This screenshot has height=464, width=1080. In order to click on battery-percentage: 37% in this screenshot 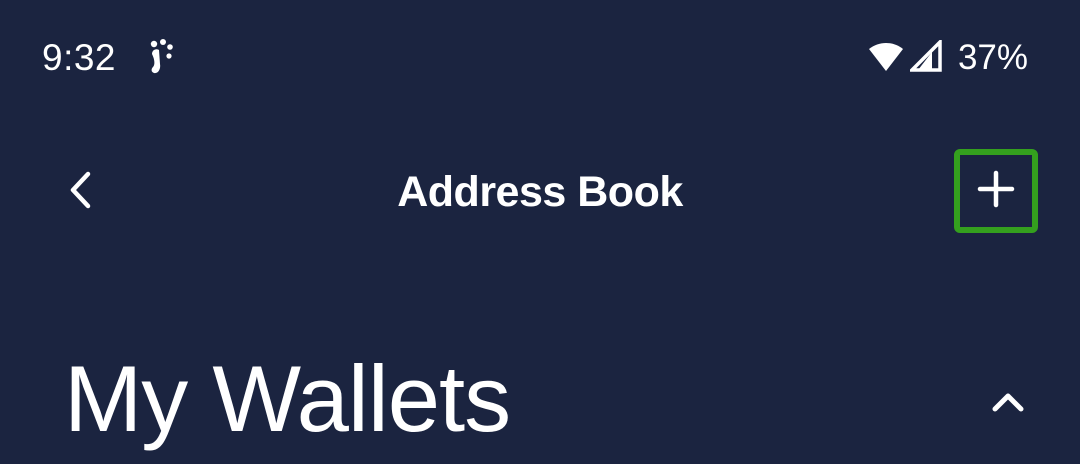, I will do `click(992, 57)`.